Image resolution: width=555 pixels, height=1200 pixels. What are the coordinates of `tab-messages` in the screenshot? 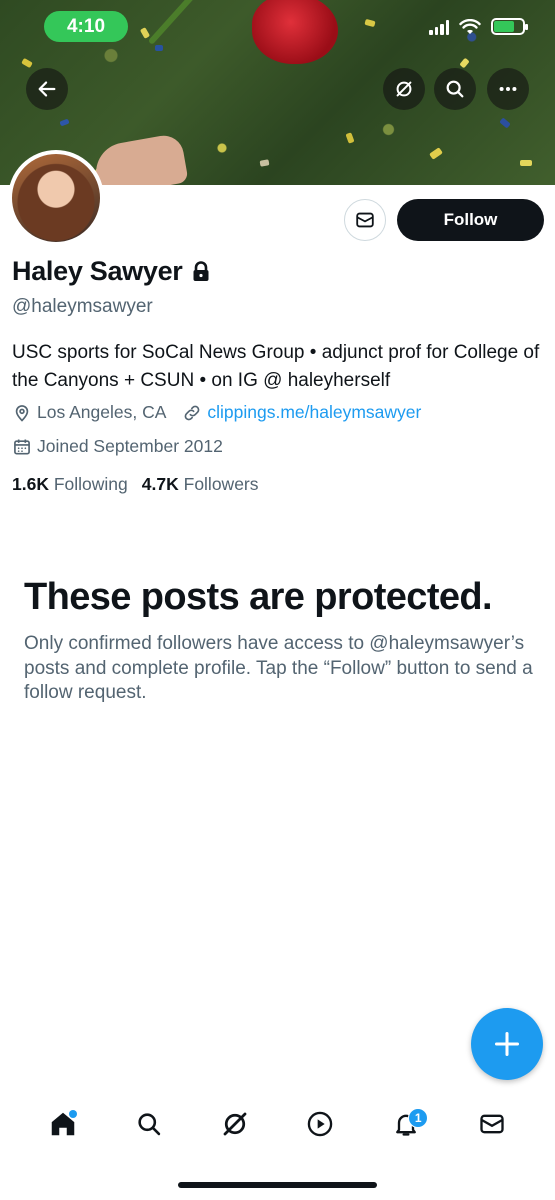 It's located at (492, 1124).